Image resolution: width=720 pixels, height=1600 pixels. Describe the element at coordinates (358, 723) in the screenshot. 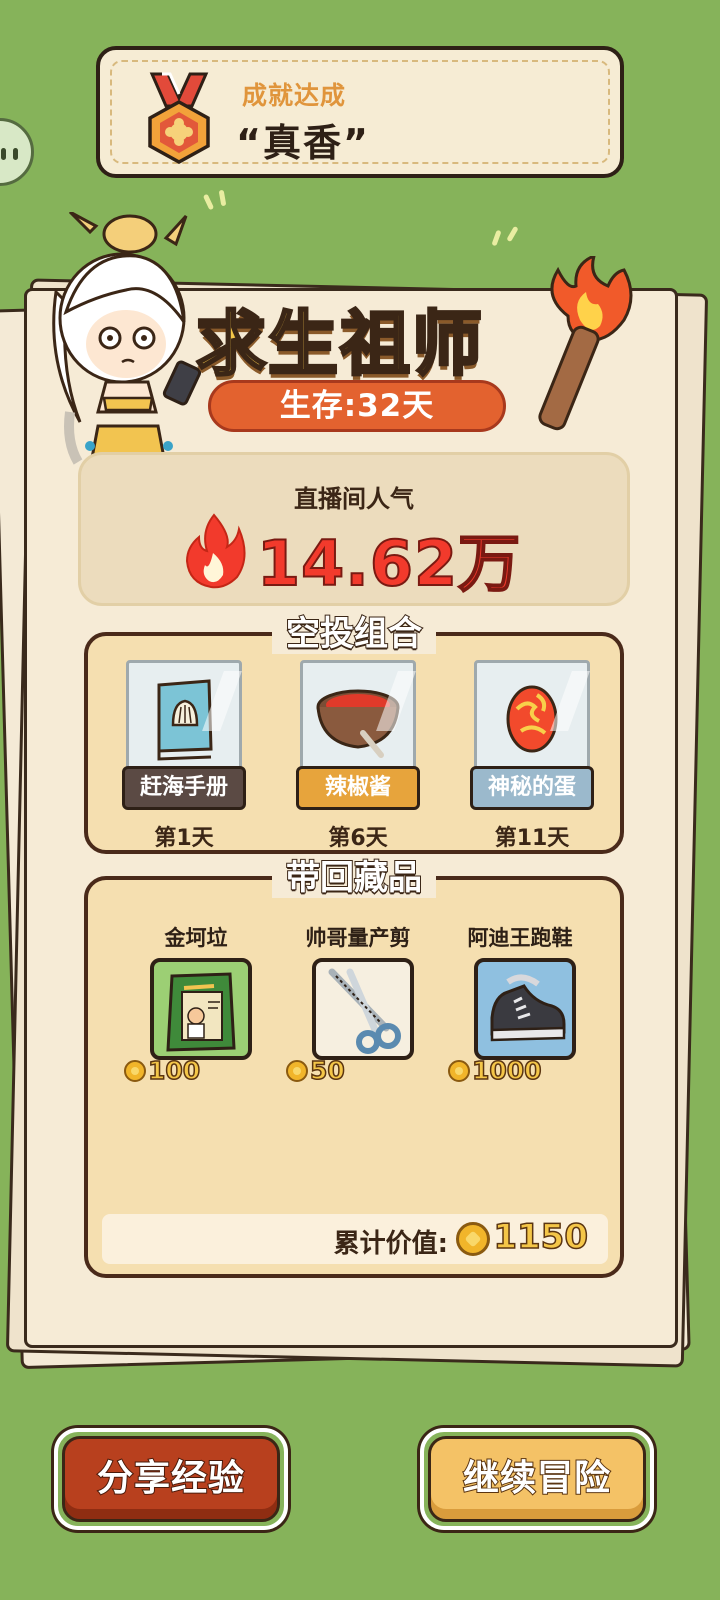

I see `chili-sauce-icon` at that location.